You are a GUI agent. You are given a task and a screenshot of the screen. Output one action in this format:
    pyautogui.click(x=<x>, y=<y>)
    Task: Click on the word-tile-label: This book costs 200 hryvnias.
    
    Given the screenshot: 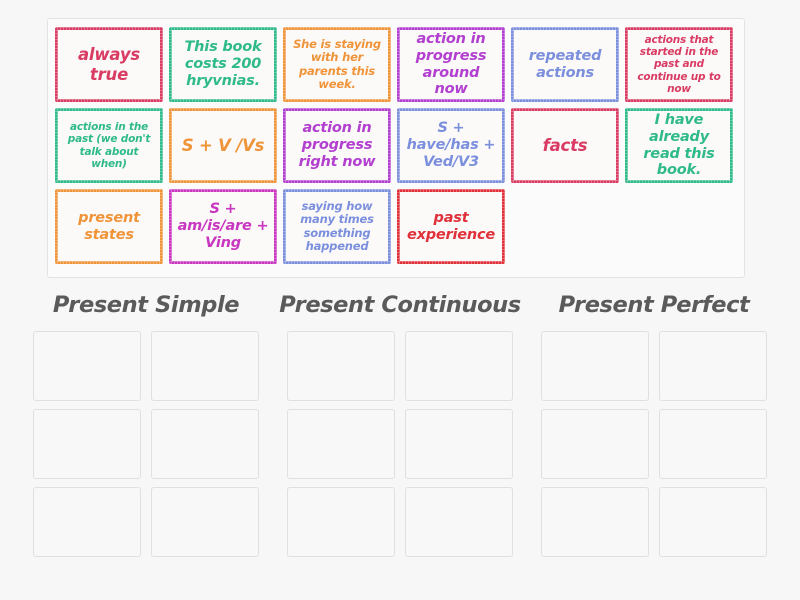 What is the action you would take?
    pyautogui.click(x=223, y=64)
    